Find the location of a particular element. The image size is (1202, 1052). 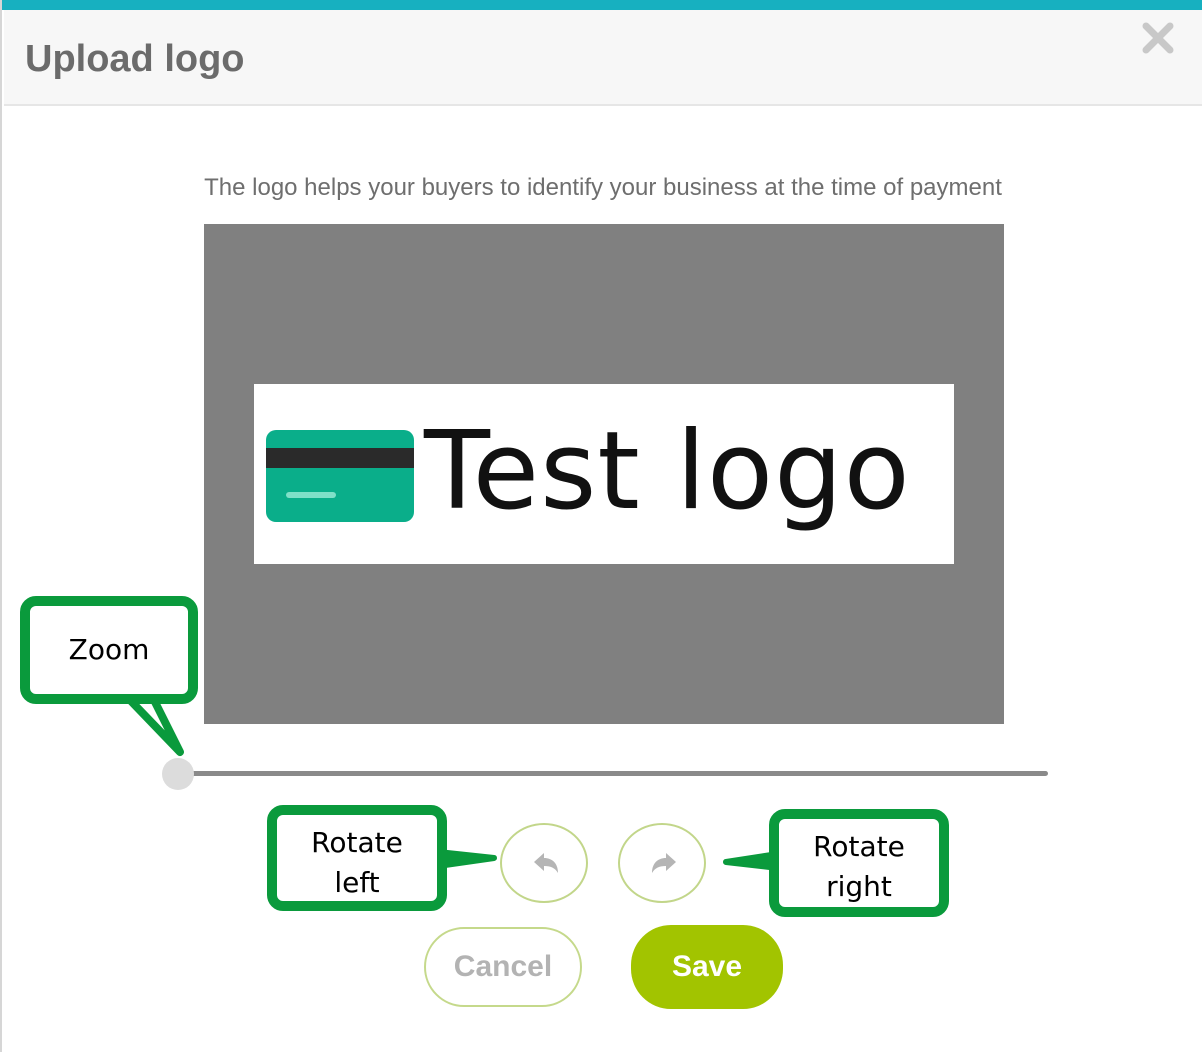

logo-preview-image: Test logo is located at coordinates (604, 474).